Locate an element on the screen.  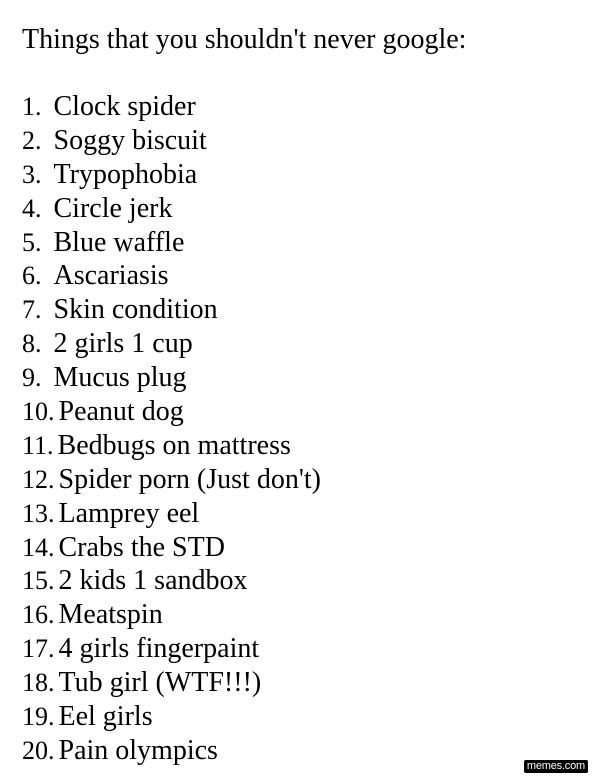
page-title: Things that you shouldn't never google: is located at coordinates (244, 39).